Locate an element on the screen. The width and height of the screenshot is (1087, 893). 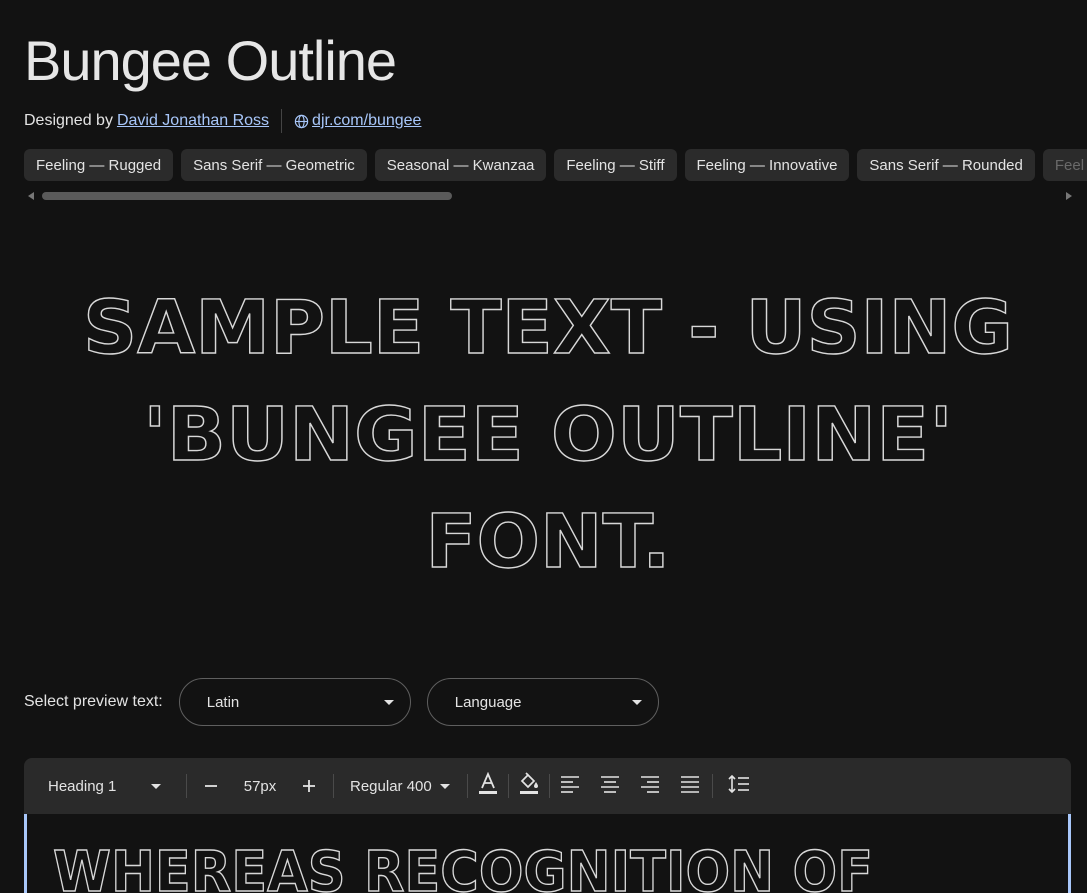
tags-scrollbar is located at coordinates (548, 196).